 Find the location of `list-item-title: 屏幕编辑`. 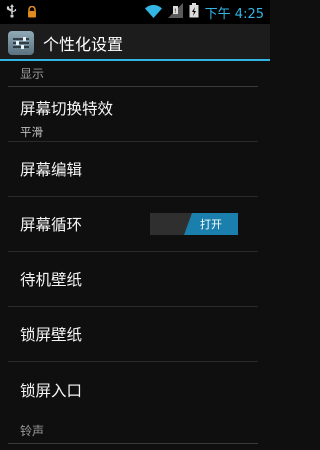

list-item-title: 屏幕编辑 is located at coordinates (51, 170).